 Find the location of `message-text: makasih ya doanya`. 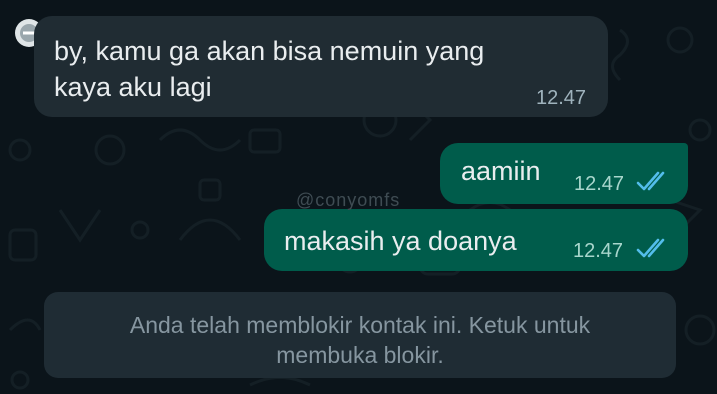

message-text: makasih ya doanya is located at coordinates (400, 241).